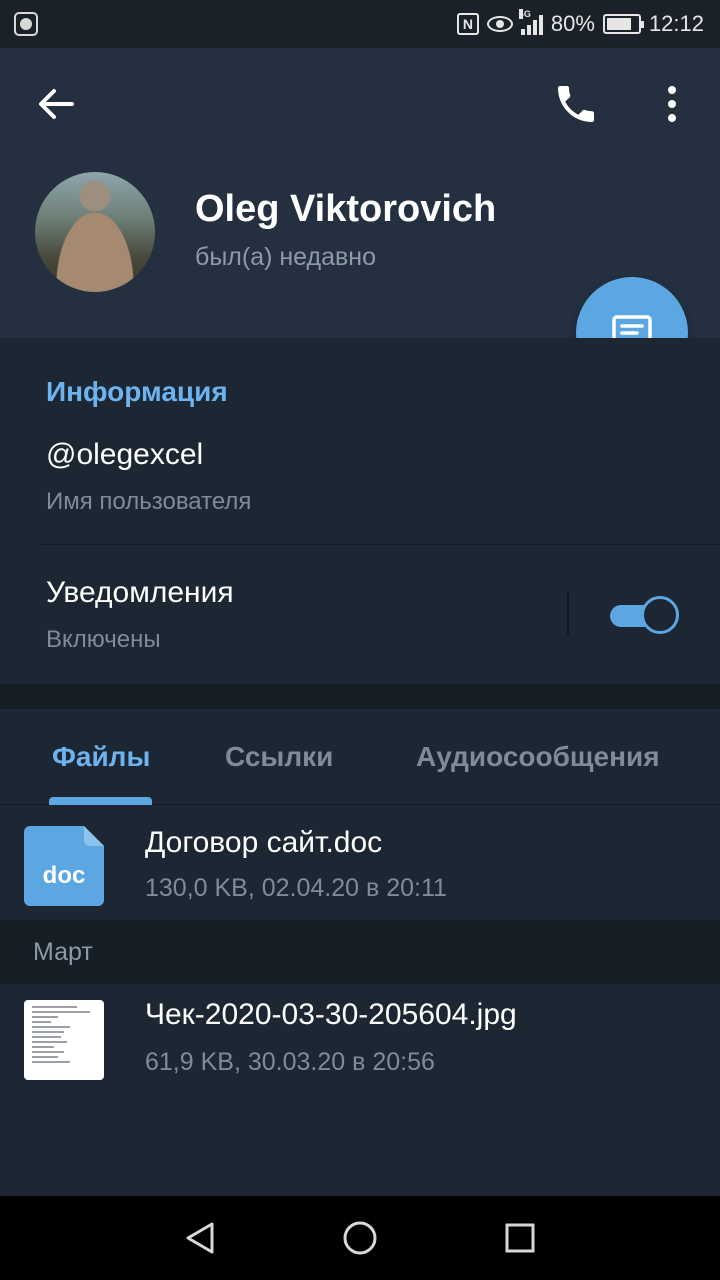  I want to click on battery-icon, so click(623, 24).